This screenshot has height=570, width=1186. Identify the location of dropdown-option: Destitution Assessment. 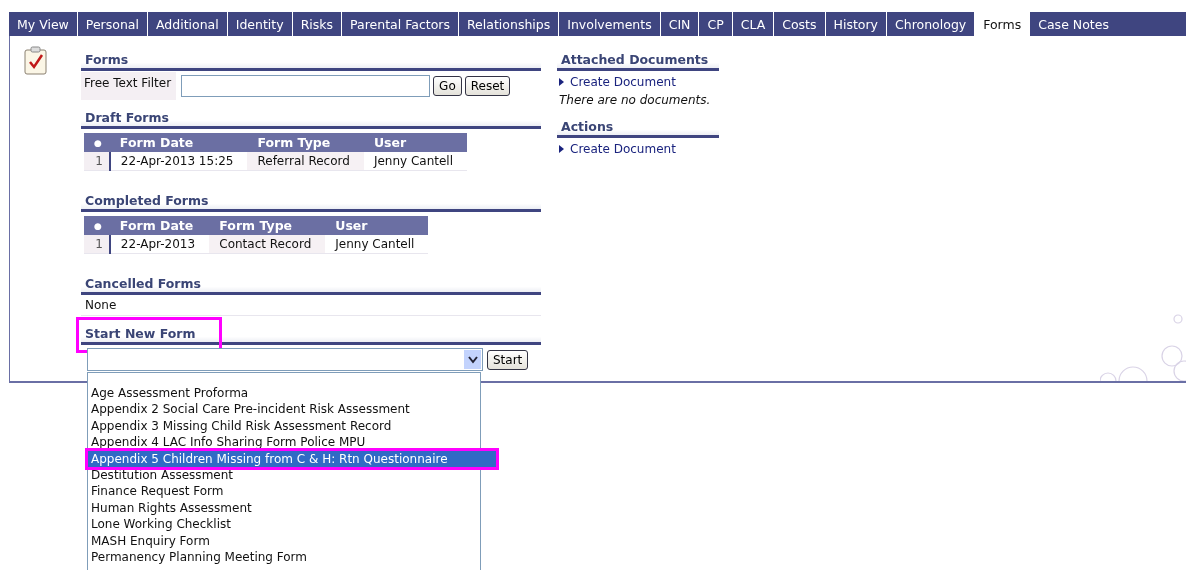
(284, 475).